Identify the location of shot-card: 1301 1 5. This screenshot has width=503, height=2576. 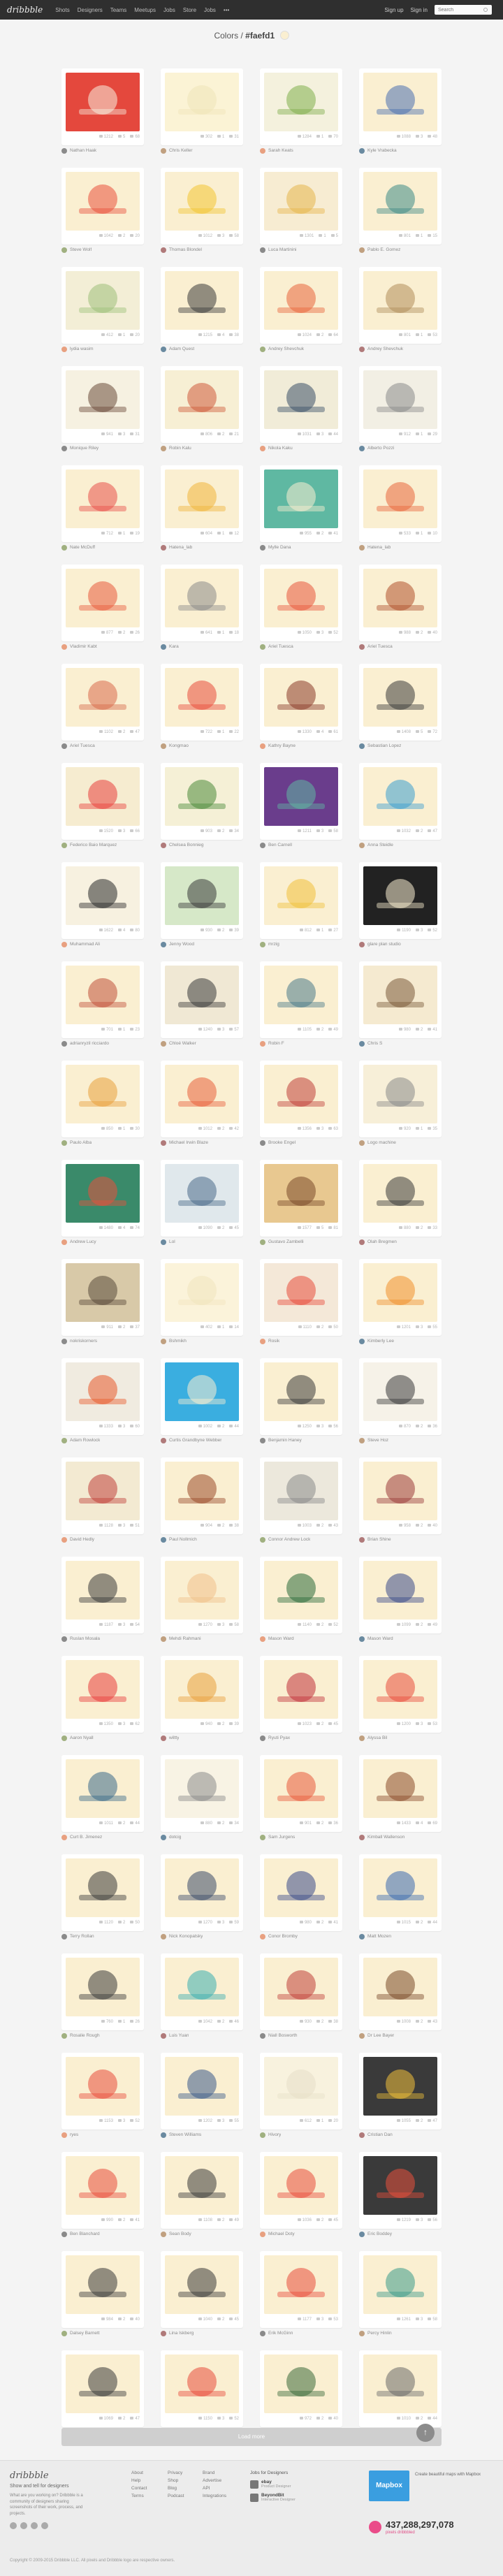
(301, 207).